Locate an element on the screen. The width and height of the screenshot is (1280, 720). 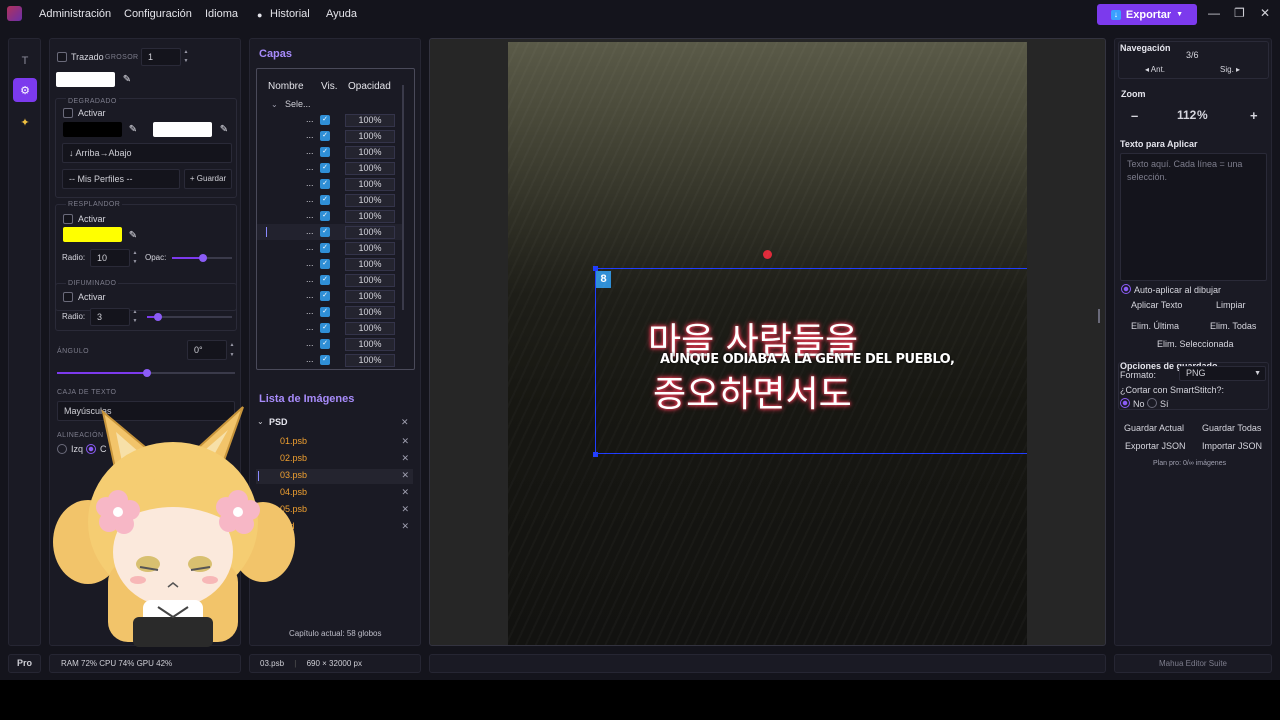
next-page-button: Sig. ▸ is located at coordinates (1230, 69).